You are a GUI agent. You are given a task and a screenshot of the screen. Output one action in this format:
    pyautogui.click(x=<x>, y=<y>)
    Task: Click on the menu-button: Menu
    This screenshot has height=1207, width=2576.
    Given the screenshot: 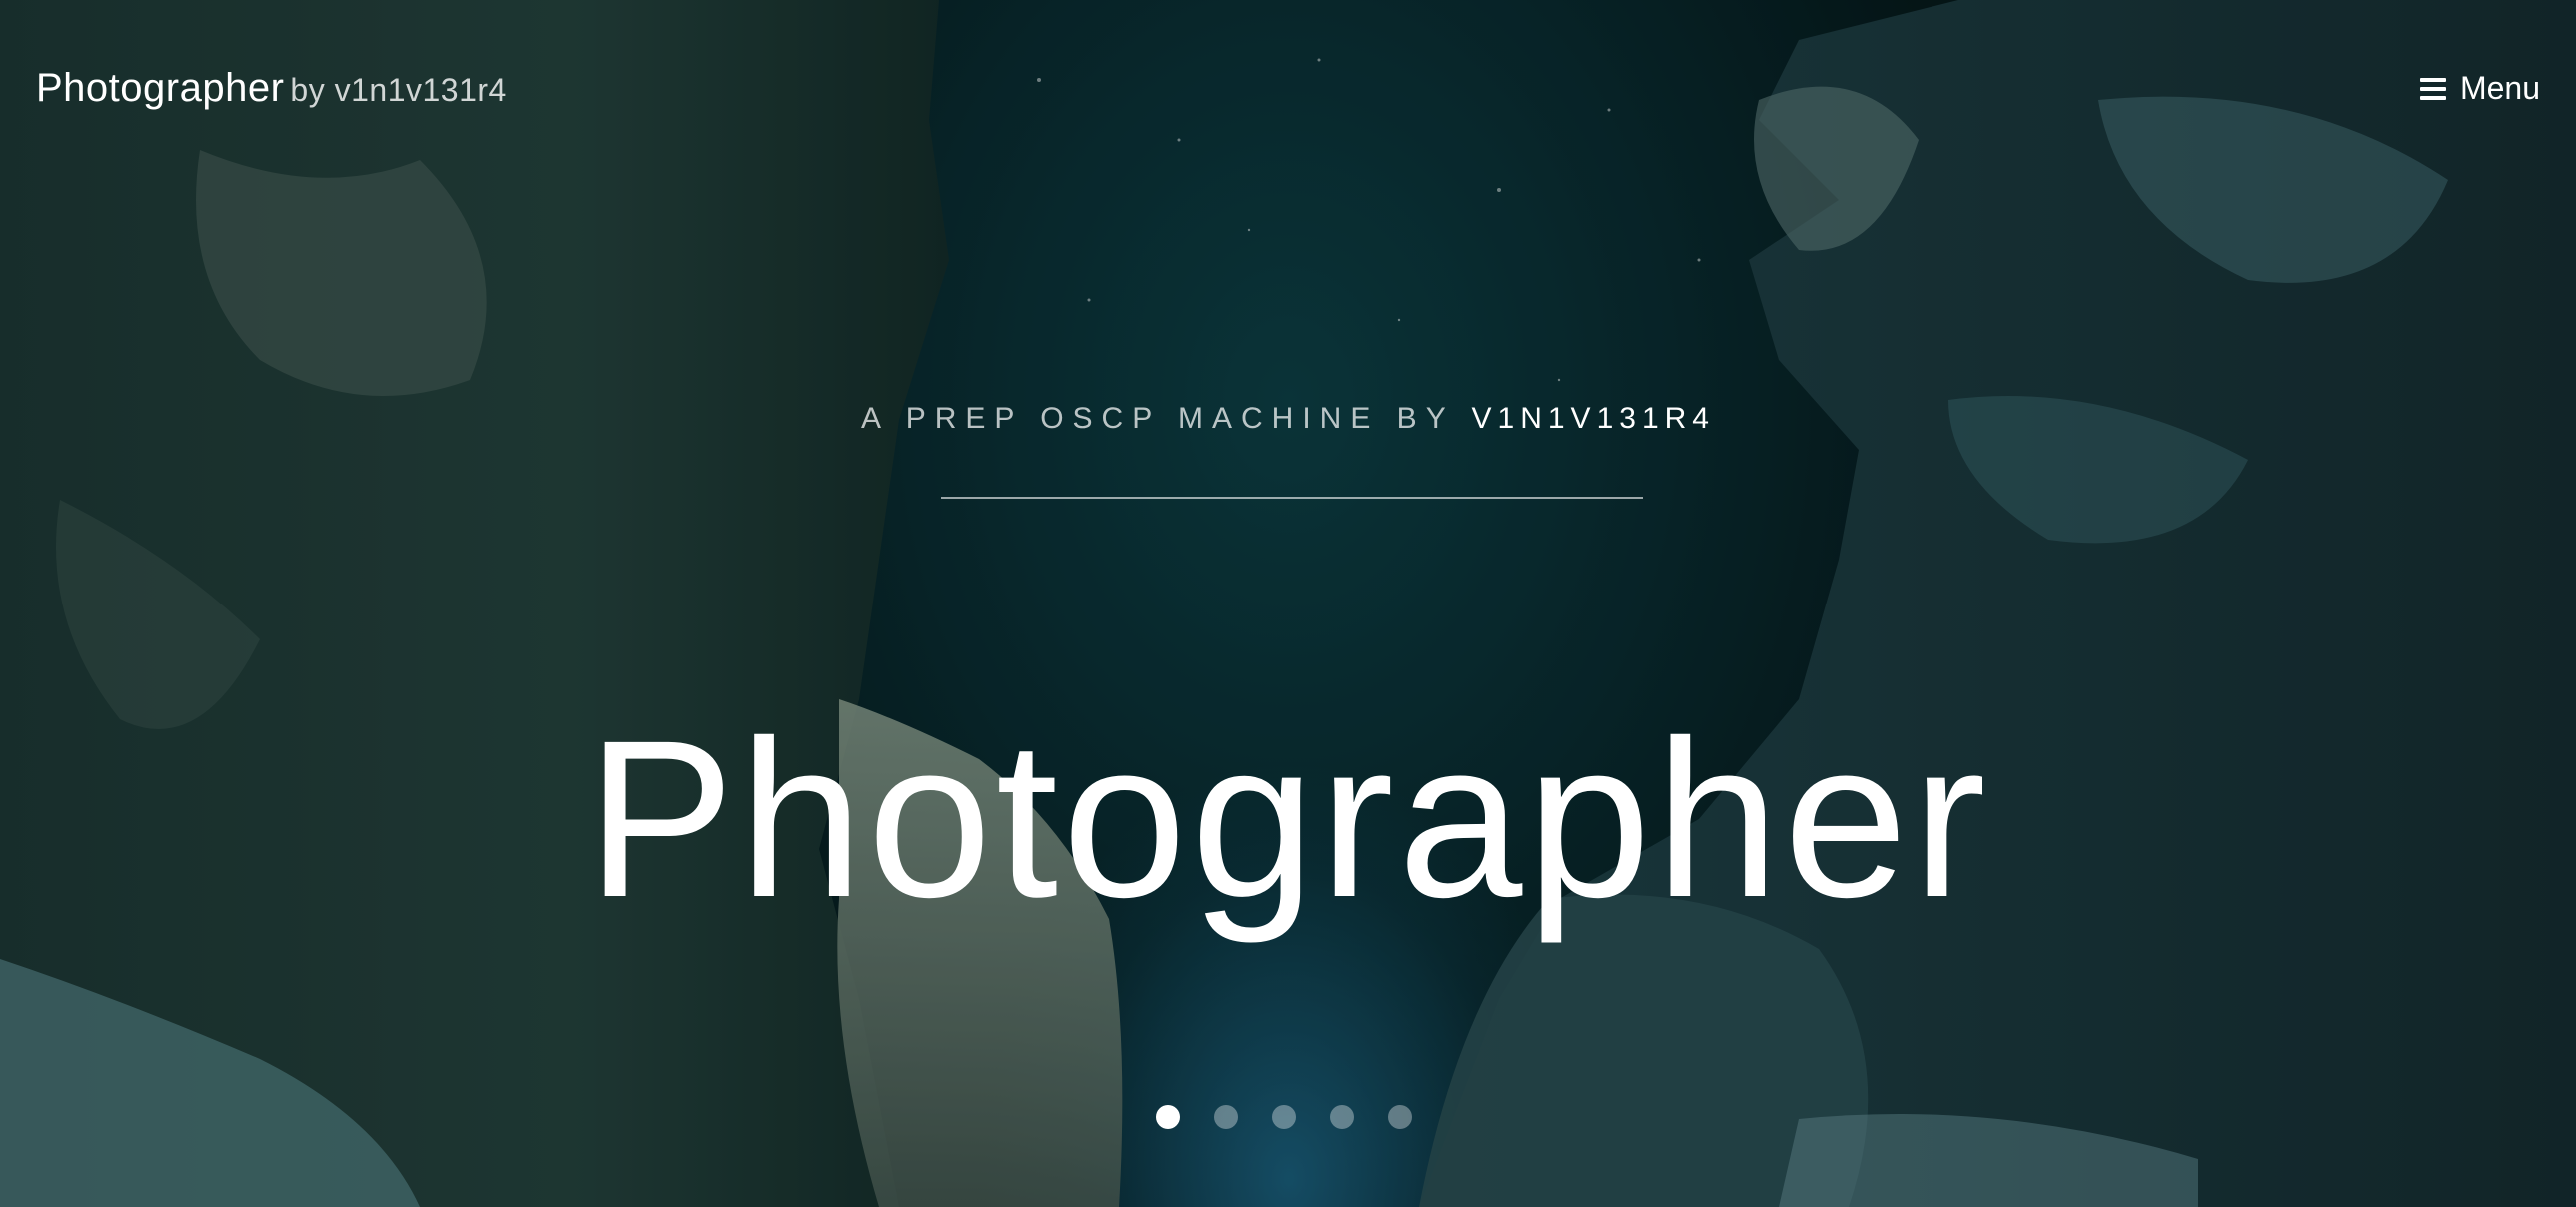 What is the action you would take?
    pyautogui.click(x=2479, y=89)
    